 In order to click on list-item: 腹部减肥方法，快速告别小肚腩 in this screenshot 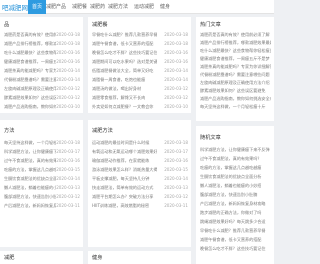, I will do `click(235, 195)`.